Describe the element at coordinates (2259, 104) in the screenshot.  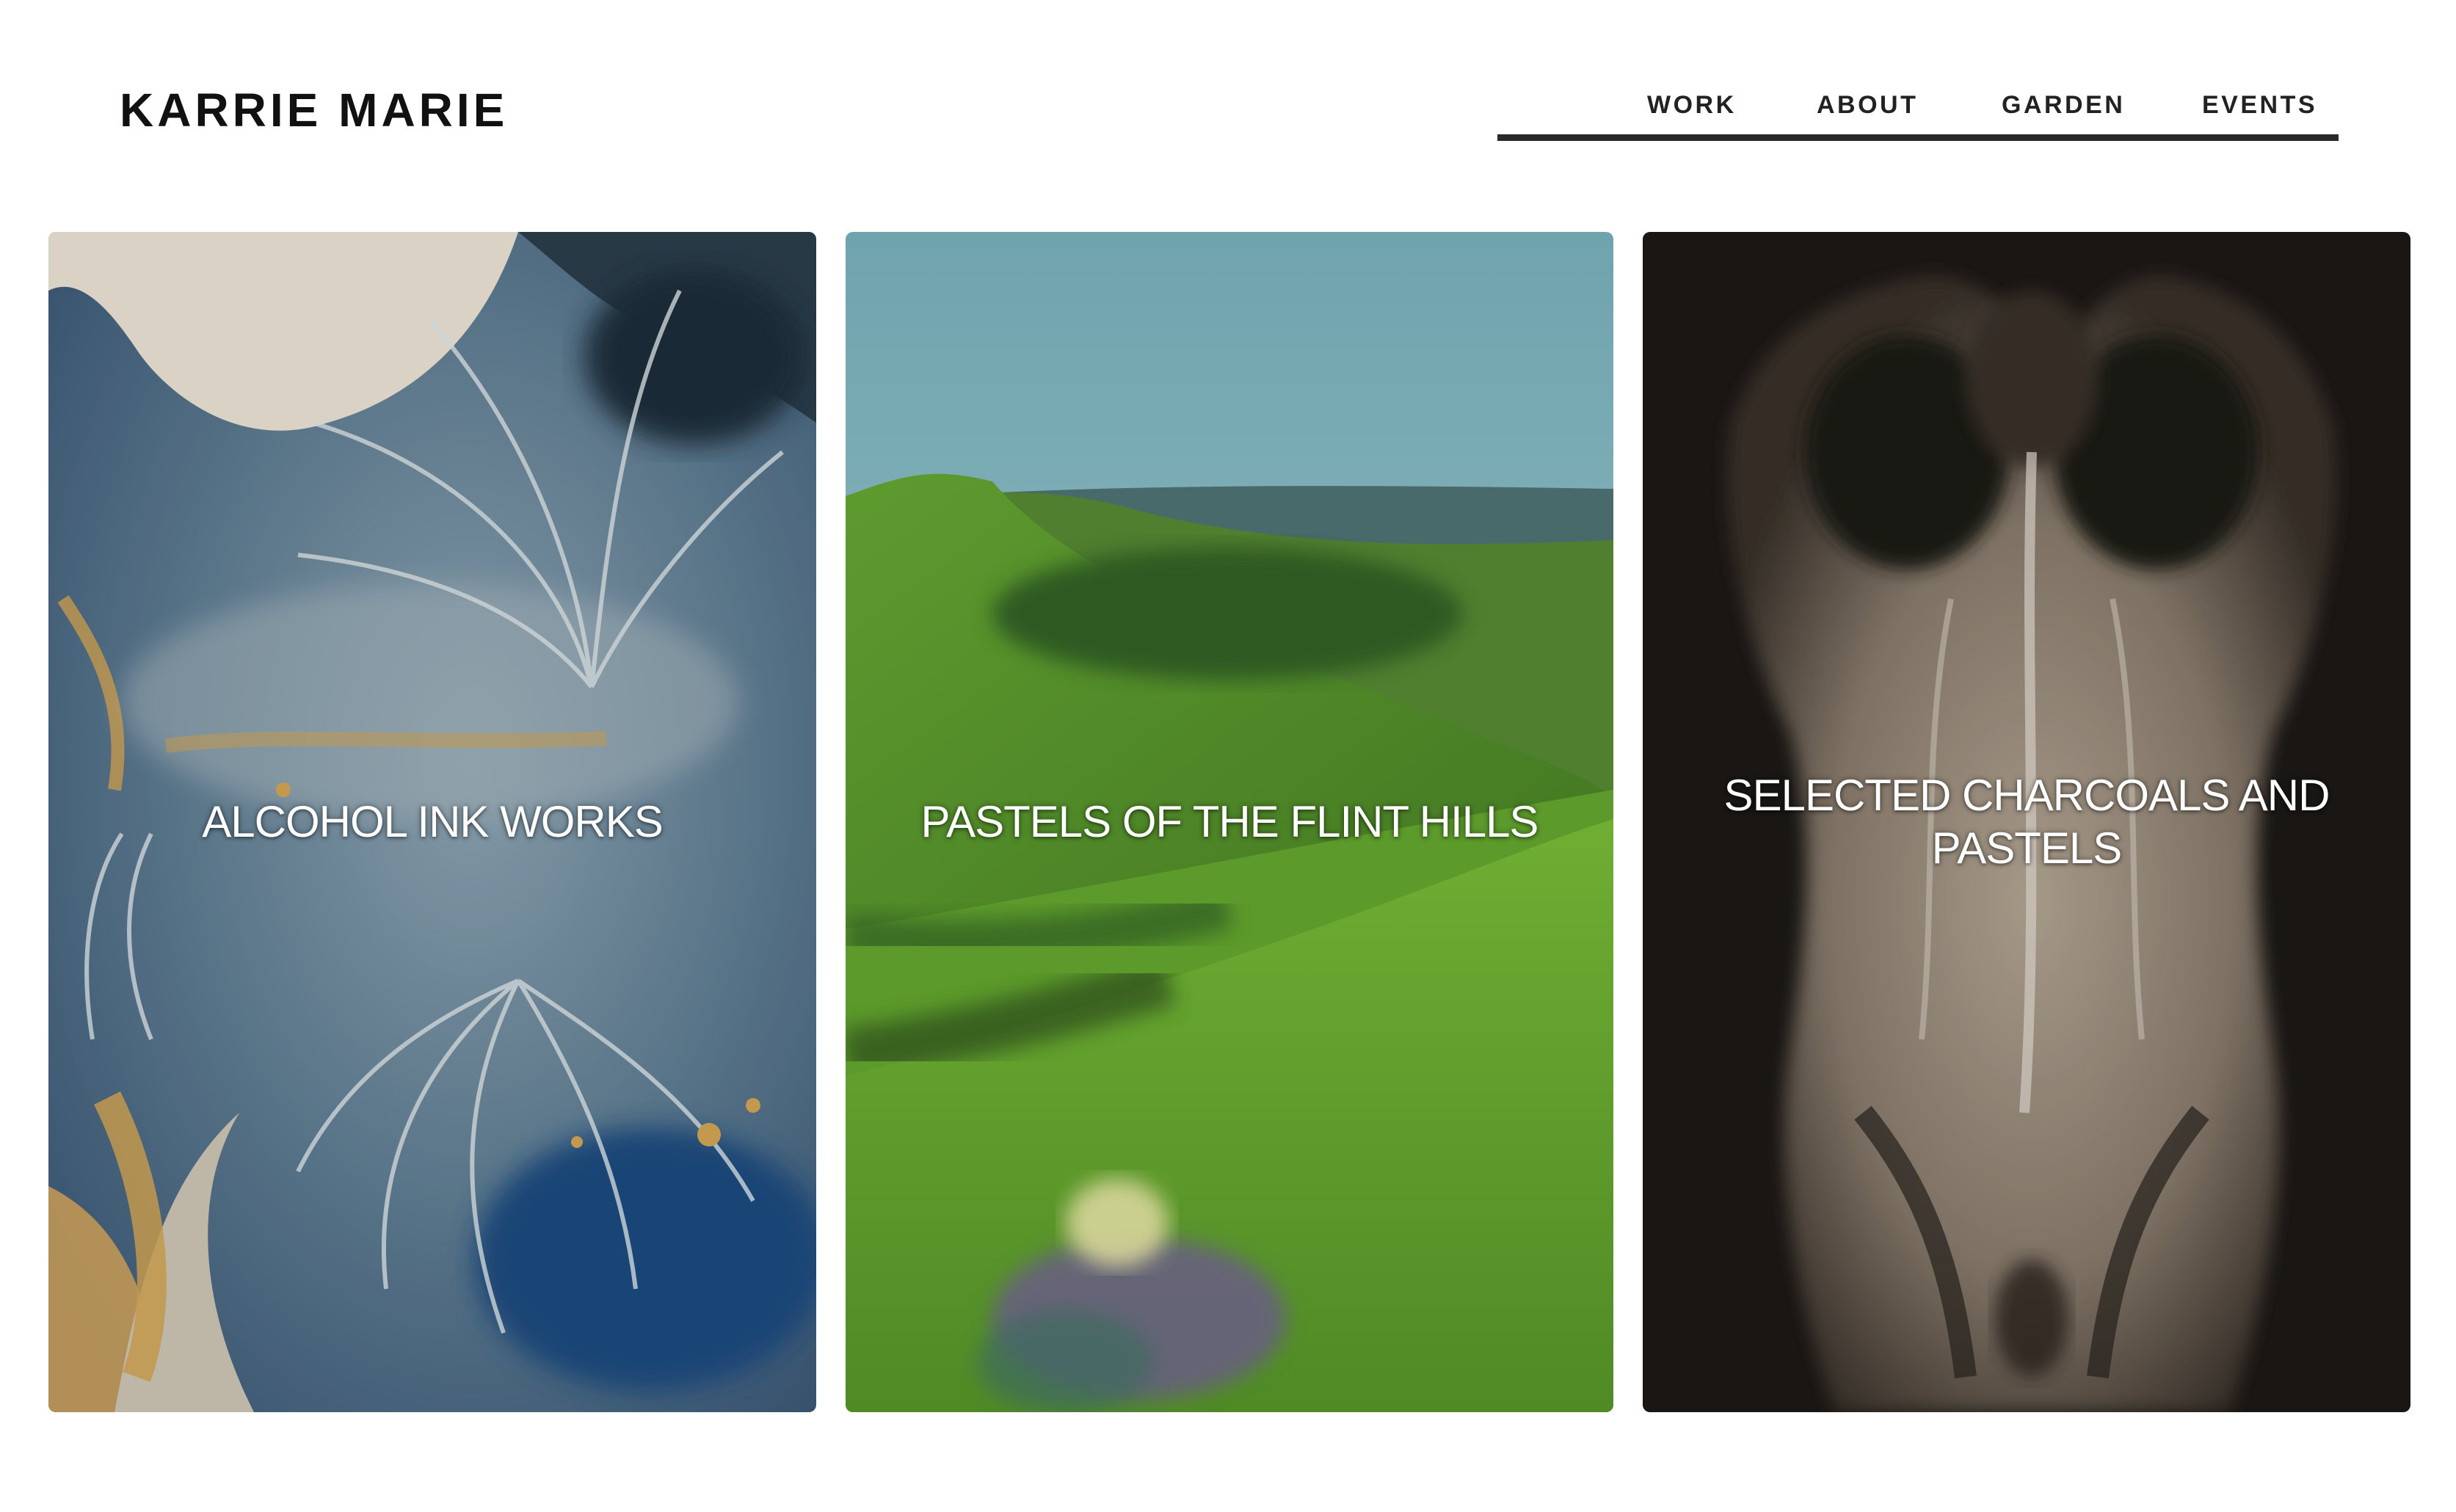
I see `nav-item-events: EVENTS` at that location.